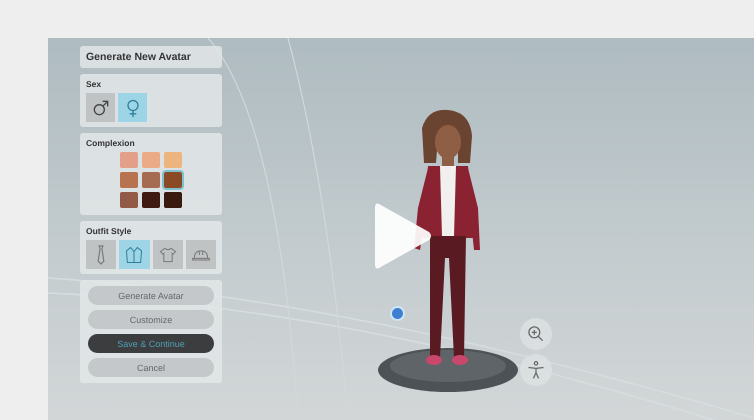 Image resolution: width=754 pixels, height=420 pixels. I want to click on body-pose-button, so click(536, 370).